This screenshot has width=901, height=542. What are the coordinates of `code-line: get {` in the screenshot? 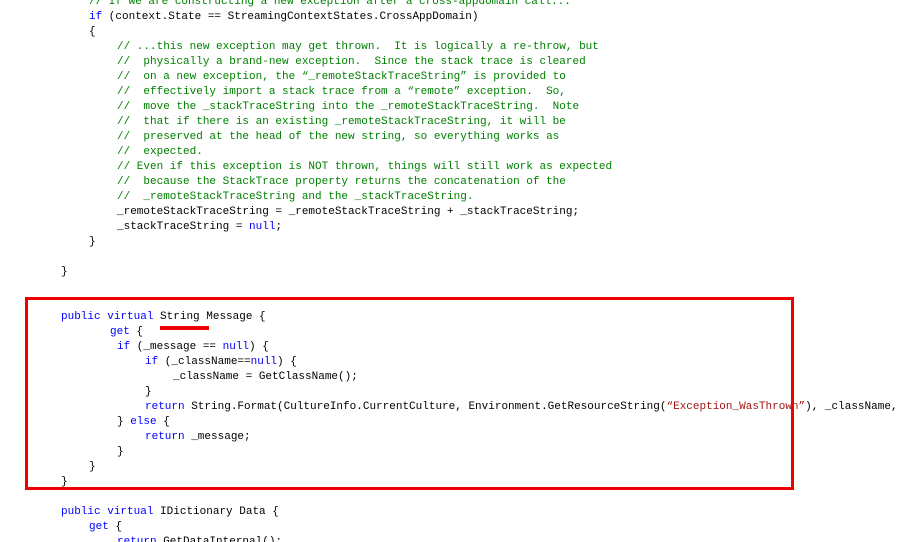 It's located at (105, 527).